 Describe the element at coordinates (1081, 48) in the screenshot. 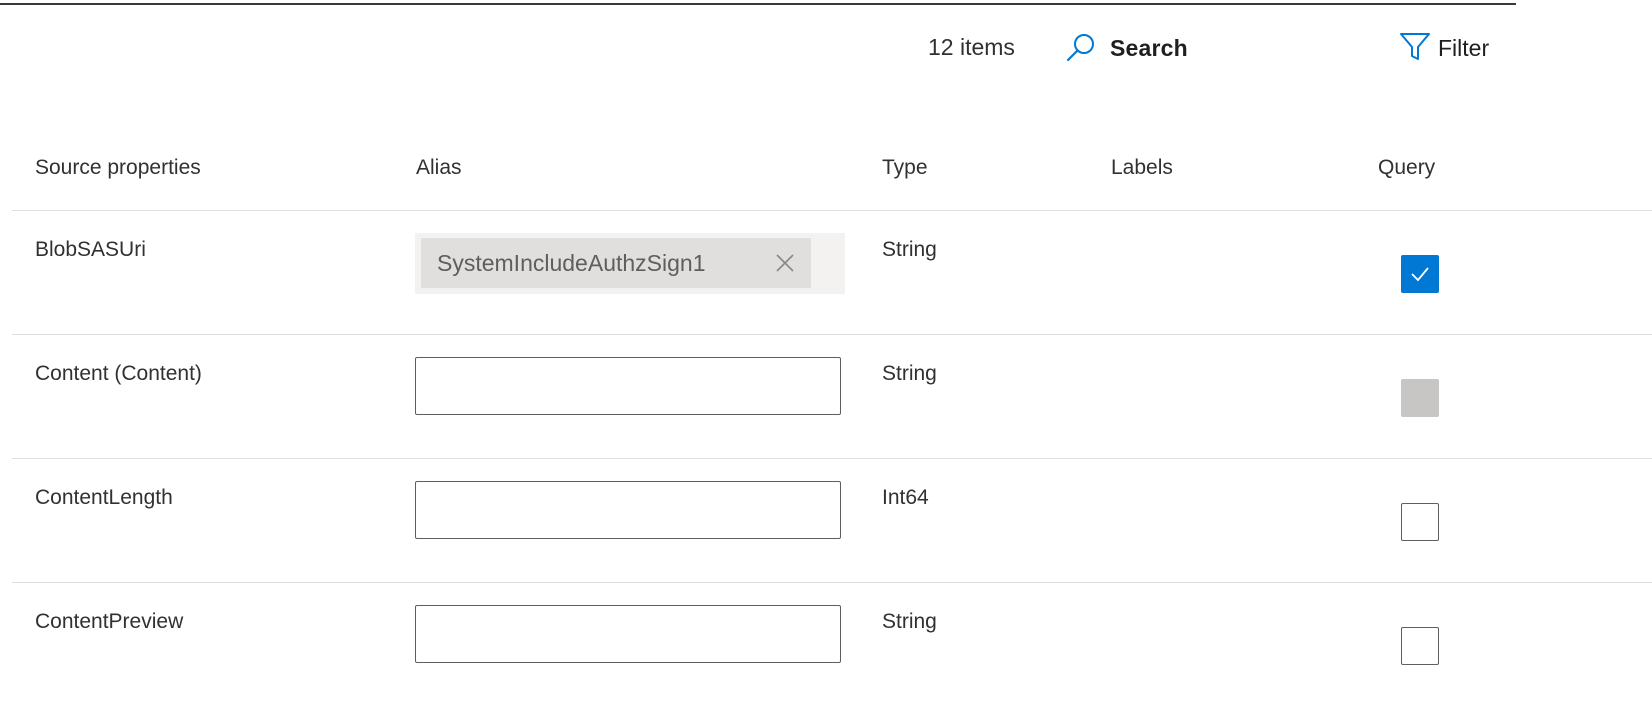

I see `search-icon` at that location.